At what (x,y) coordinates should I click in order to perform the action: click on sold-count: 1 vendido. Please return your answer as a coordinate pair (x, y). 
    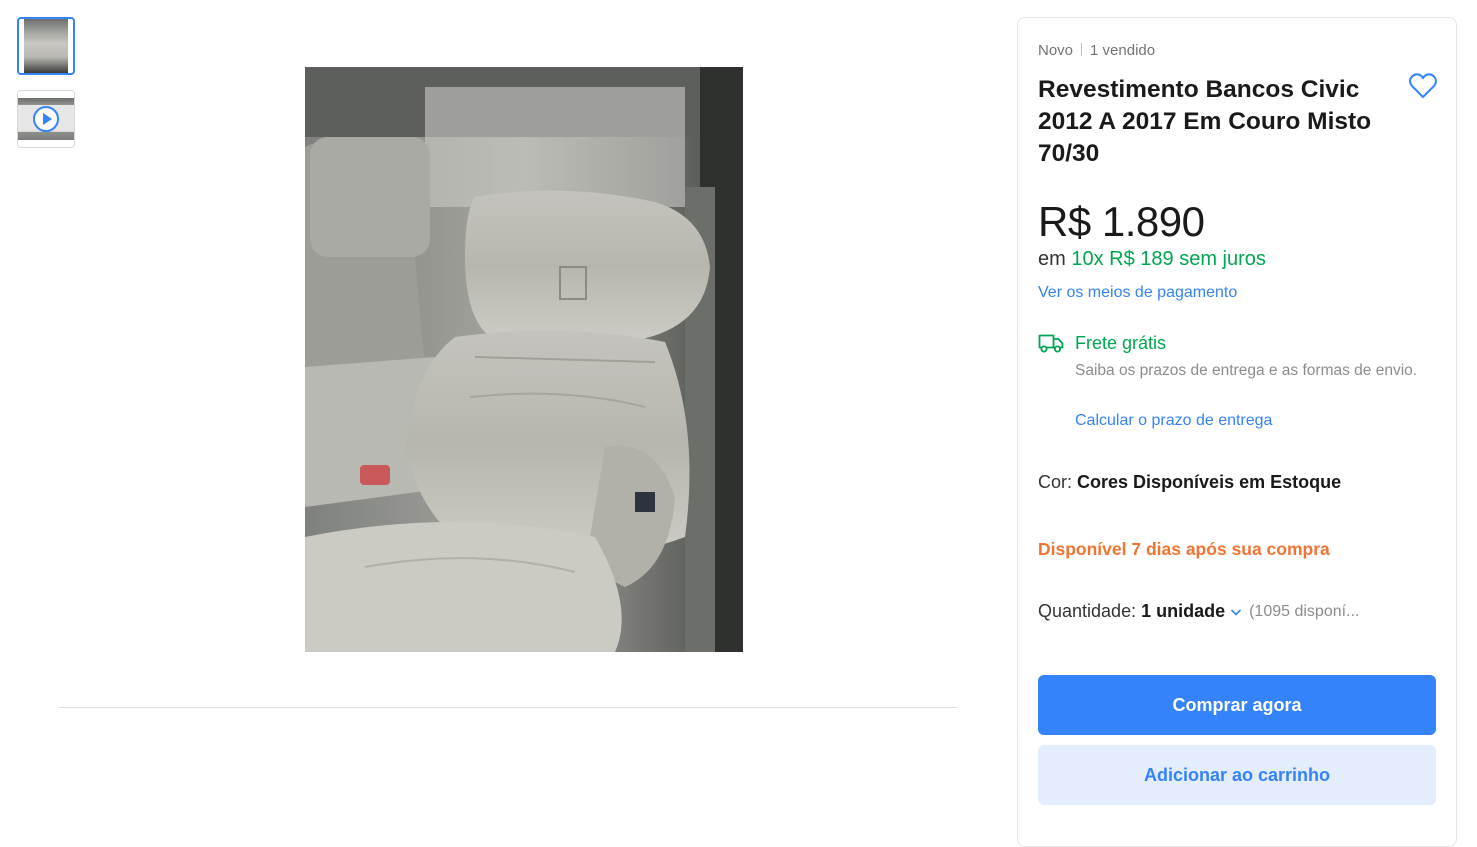
    Looking at the image, I should click on (1123, 50).